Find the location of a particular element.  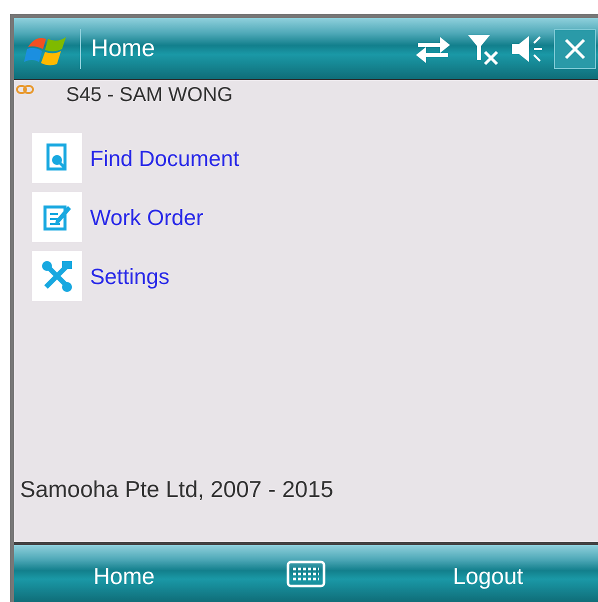

logout-soft-key: Logout is located at coordinates (488, 573).